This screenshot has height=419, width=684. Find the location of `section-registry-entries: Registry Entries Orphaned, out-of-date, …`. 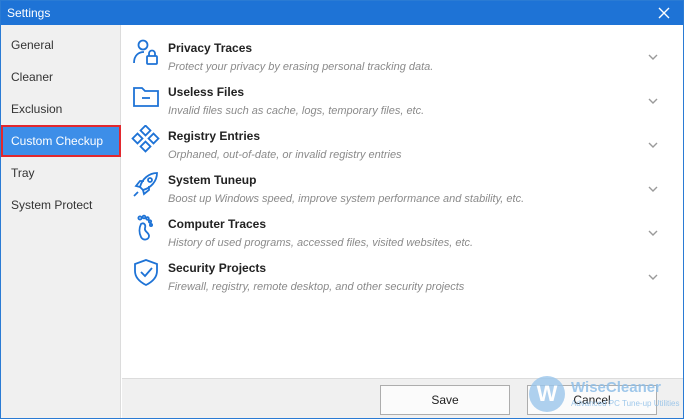

section-registry-entries: Registry Entries Orphaned, out-of-date, … is located at coordinates (402, 141).